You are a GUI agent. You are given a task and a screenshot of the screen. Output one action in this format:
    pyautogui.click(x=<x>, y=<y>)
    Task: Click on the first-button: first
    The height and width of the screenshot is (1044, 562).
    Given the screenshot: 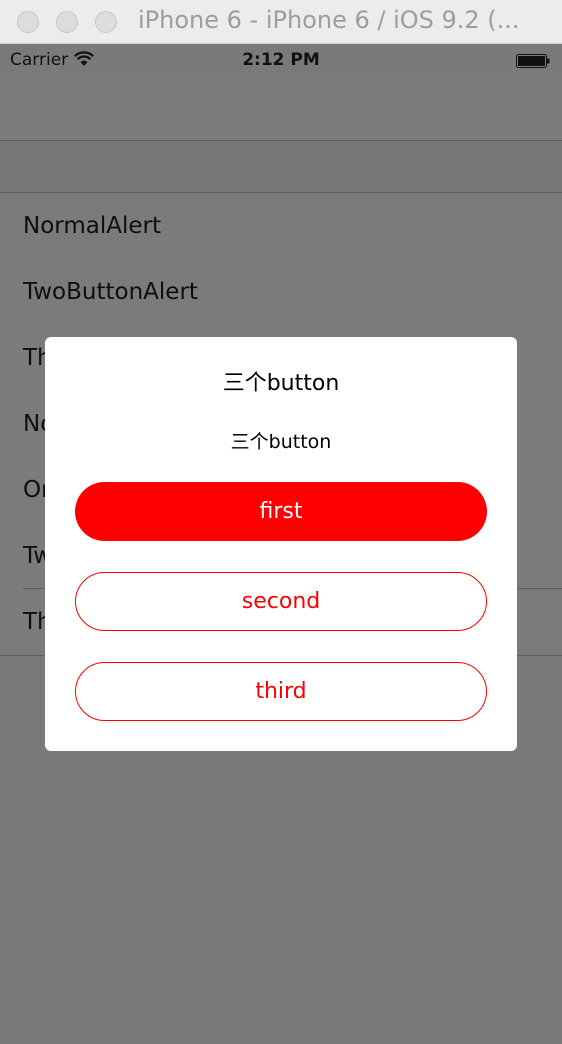 What is the action you would take?
    pyautogui.click(x=281, y=511)
    